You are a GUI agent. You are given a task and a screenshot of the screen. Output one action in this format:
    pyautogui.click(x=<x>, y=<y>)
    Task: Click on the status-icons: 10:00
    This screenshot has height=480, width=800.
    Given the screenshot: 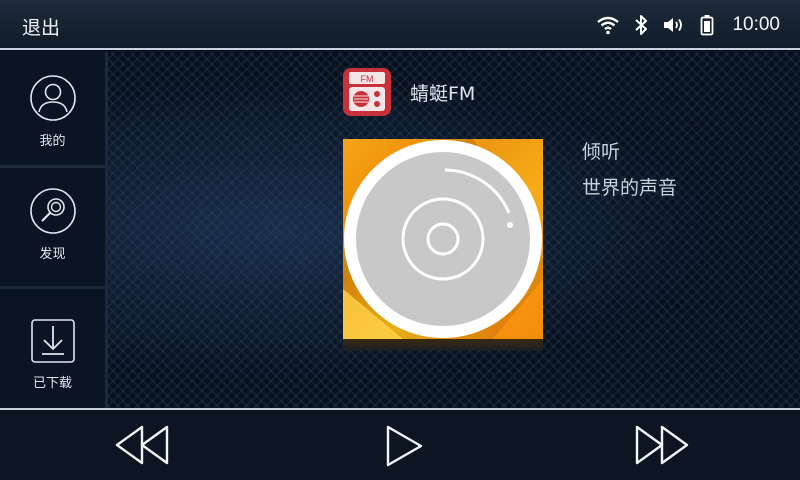 What is the action you would take?
    pyautogui.click(x=681, y=25)
    